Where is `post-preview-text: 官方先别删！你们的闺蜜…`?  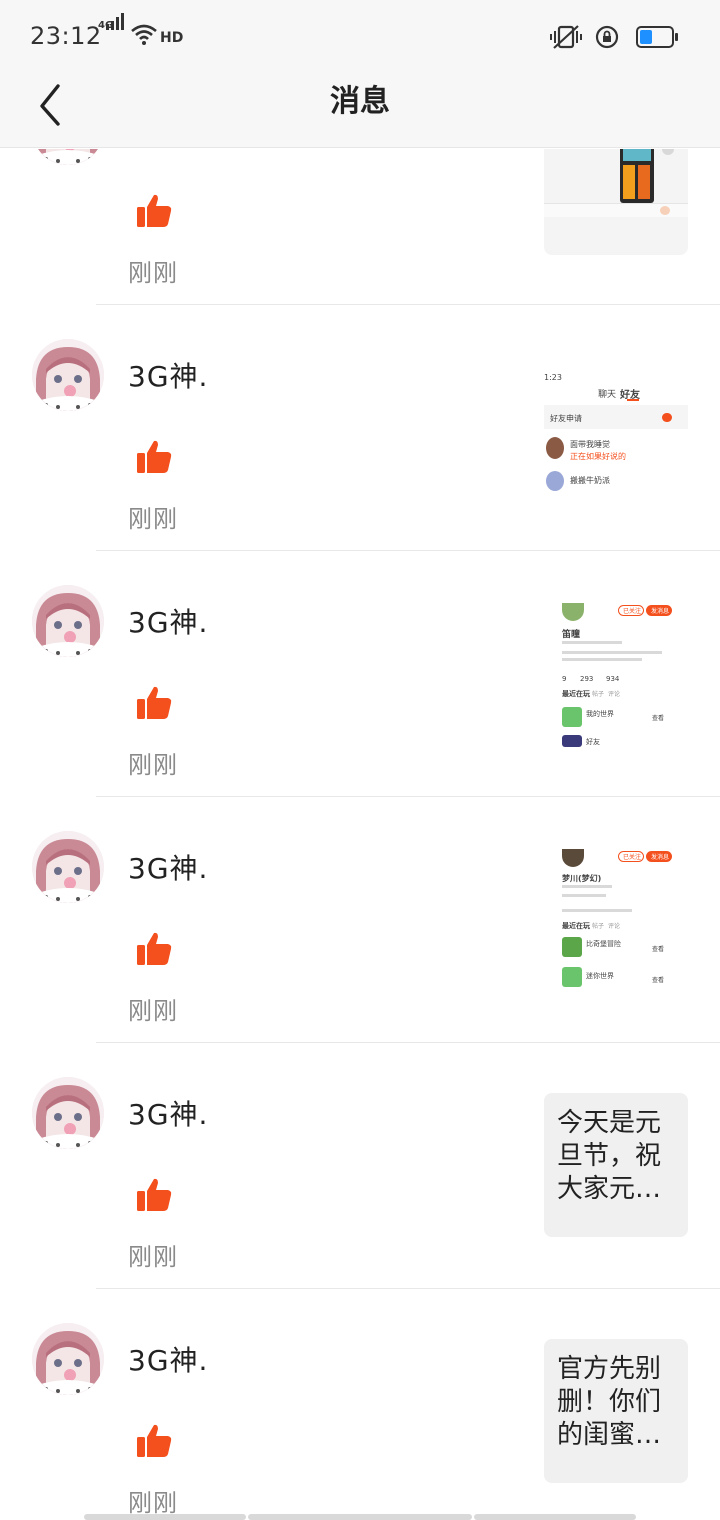 post-preview-text: 官方先别删！你们的闺蜜… is located at coordinates (616, 1411).